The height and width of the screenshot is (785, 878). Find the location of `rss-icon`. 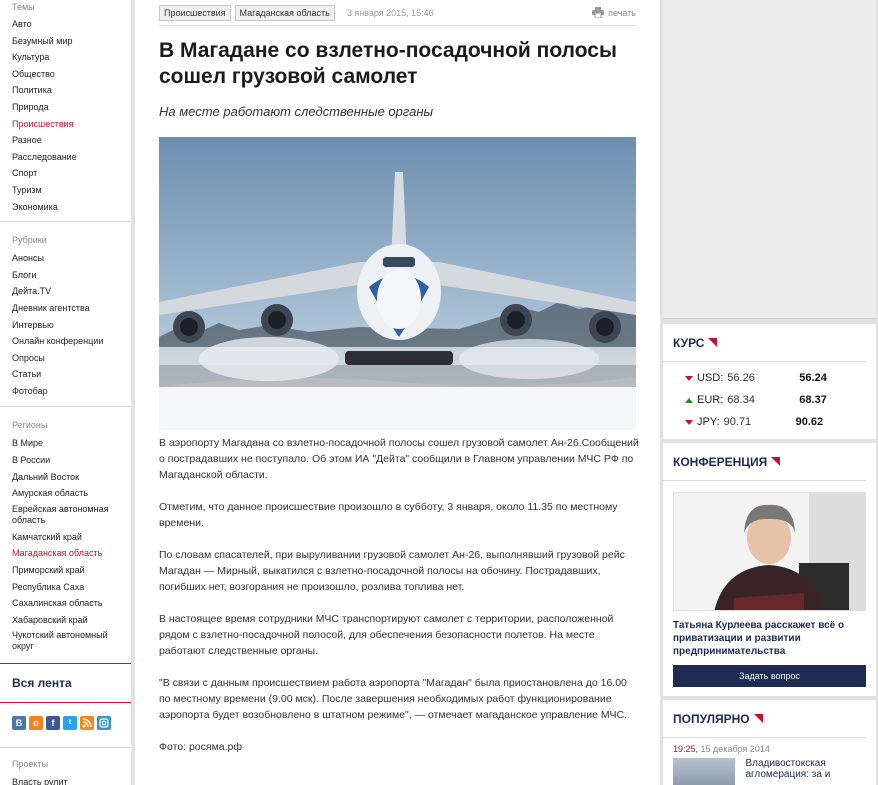

rss-icon is located at coordinates (87, 723).